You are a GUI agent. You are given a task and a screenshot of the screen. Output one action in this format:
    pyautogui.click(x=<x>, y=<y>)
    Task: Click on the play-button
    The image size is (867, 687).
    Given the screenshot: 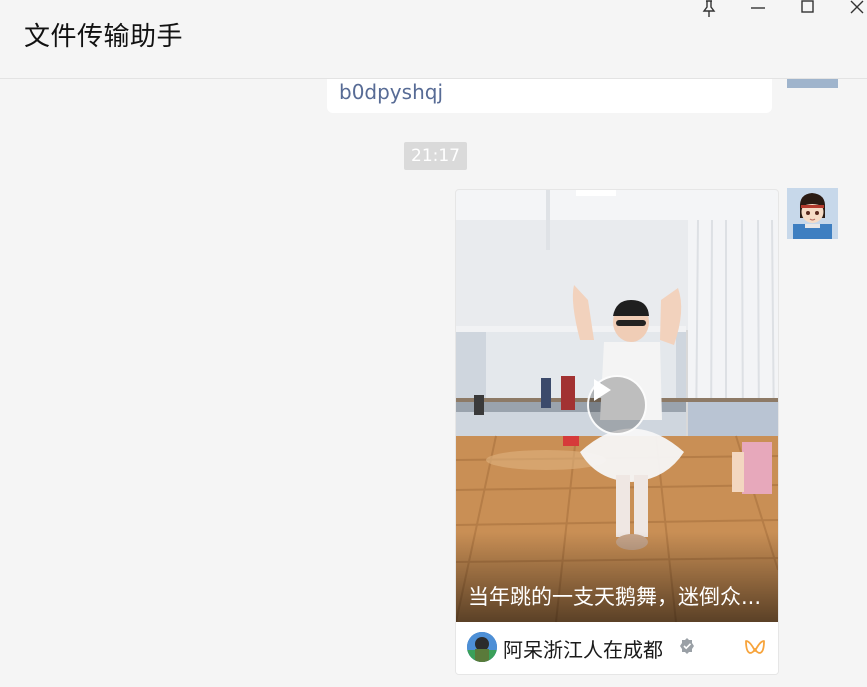 What is the action you would take?
    pyautogui.click(x=617, y=405)
    